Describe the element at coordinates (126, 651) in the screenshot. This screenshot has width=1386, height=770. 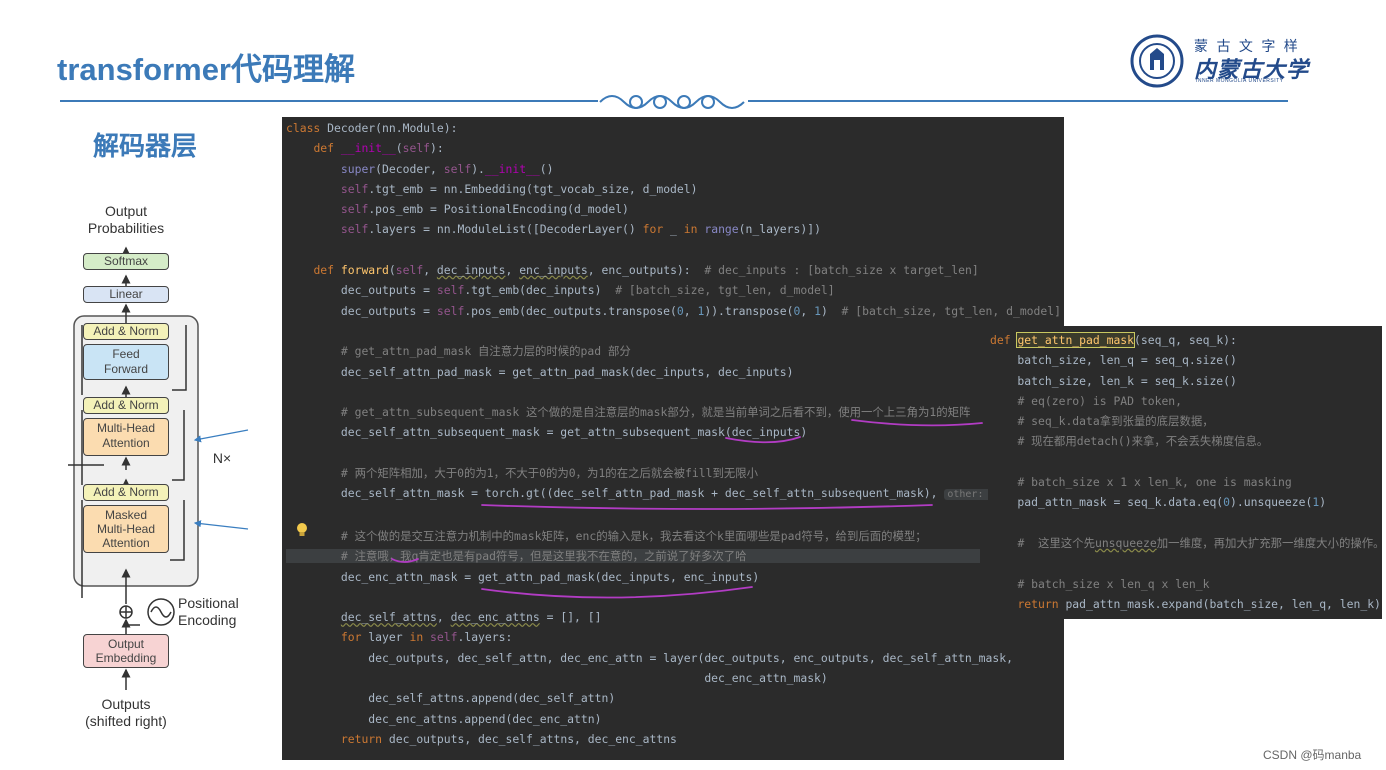
I see `output-embedding-block: Output Embedding` at that location.